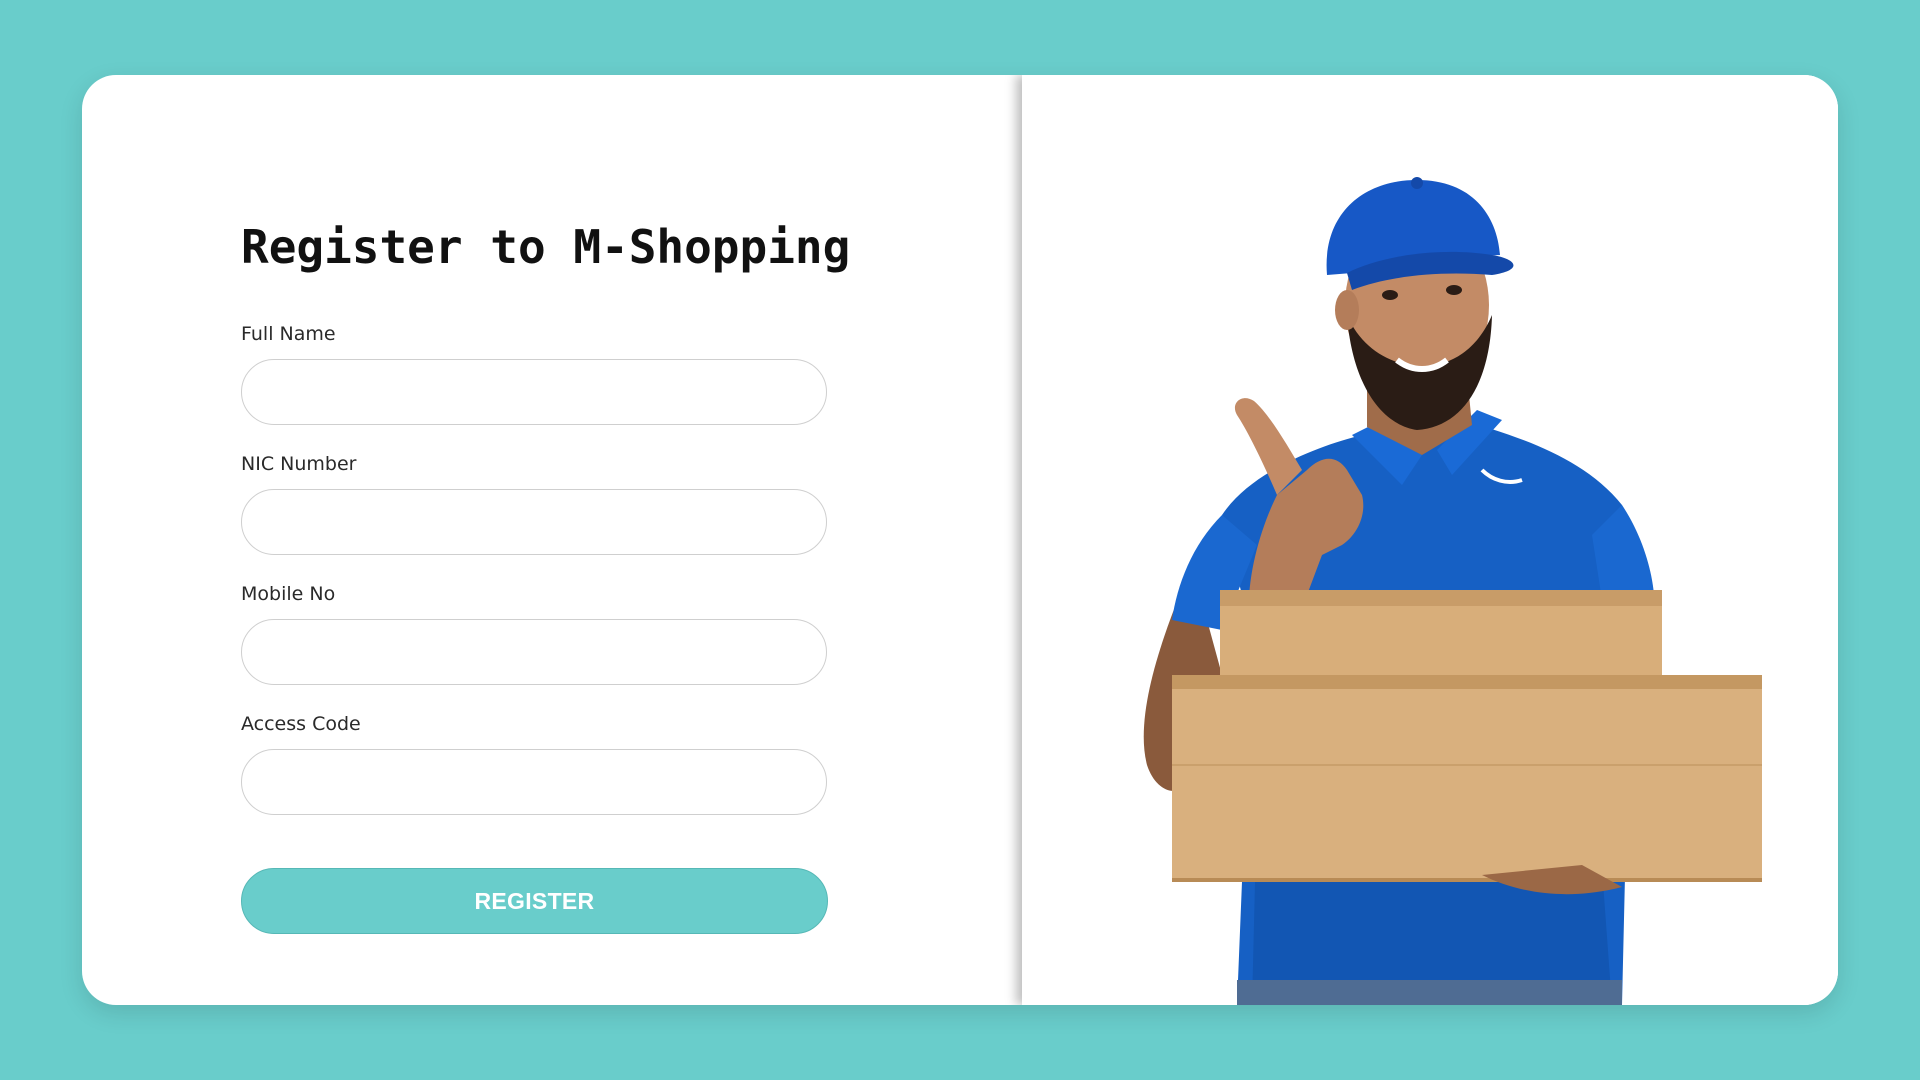 The image size is (1920, 1080). I want to click on full-name-group: Full Name, so click(534, 374).